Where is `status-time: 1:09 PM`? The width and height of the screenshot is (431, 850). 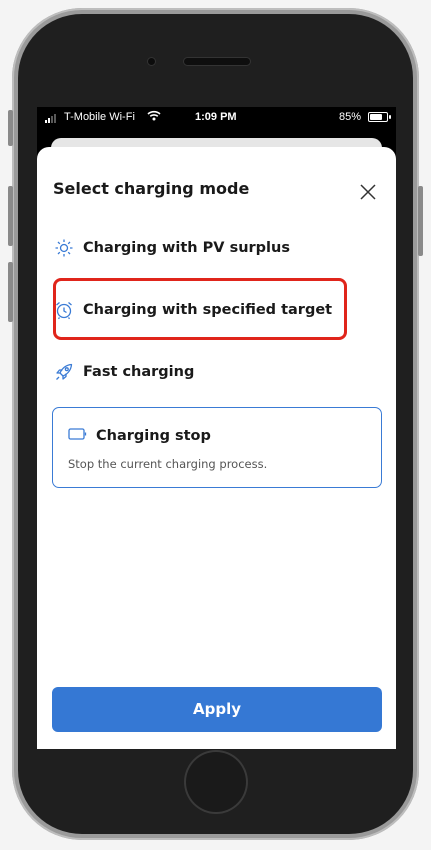 status-time: 1:09 PM is located at coordinates (216, 117).